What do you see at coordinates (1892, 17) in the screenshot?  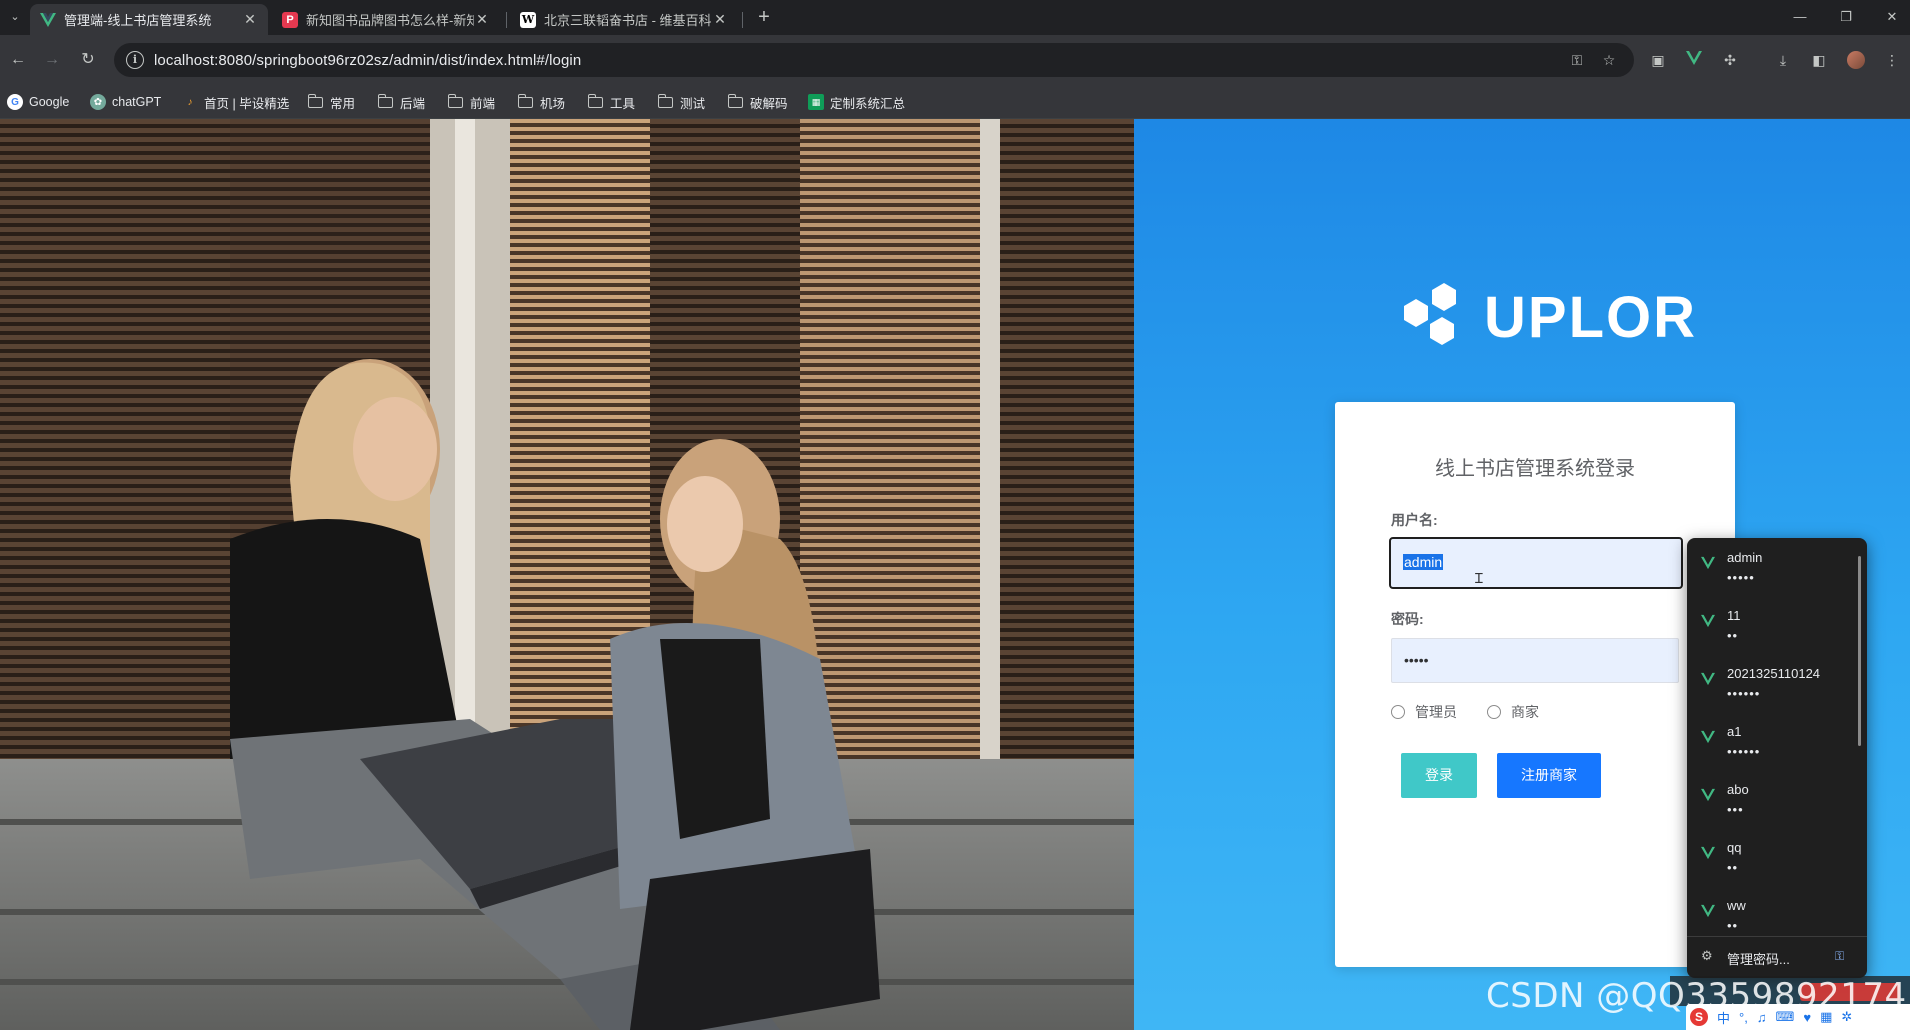 I see `close-window-icon: ✕` at bounding box center [1892, 17].